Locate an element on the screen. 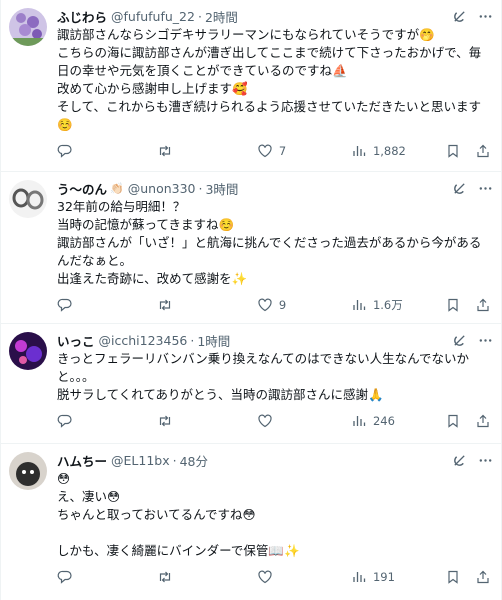  tweet-actions: 7 1,882 is located at coordinates (274, 151).